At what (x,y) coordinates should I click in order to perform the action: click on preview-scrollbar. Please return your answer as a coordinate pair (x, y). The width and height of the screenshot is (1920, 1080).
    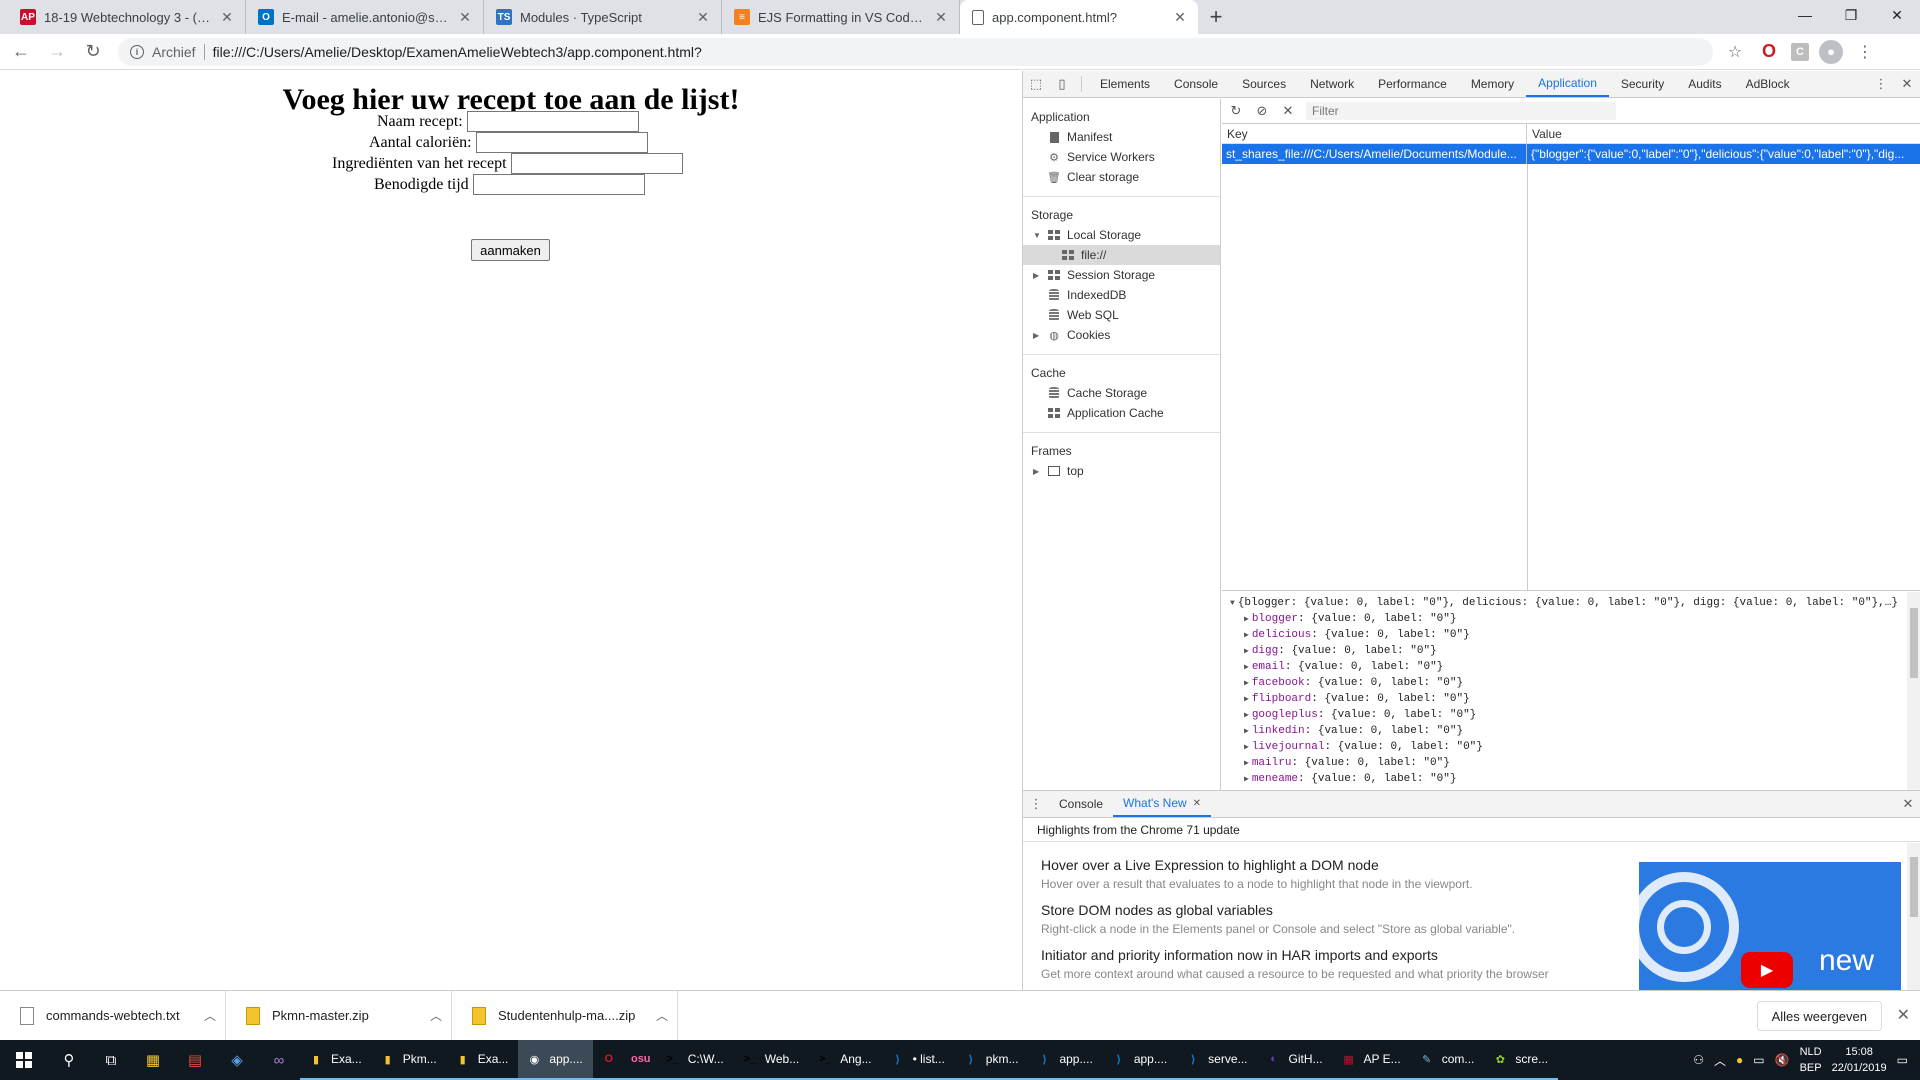
    Looking at the image, I should click on (1913, 691).